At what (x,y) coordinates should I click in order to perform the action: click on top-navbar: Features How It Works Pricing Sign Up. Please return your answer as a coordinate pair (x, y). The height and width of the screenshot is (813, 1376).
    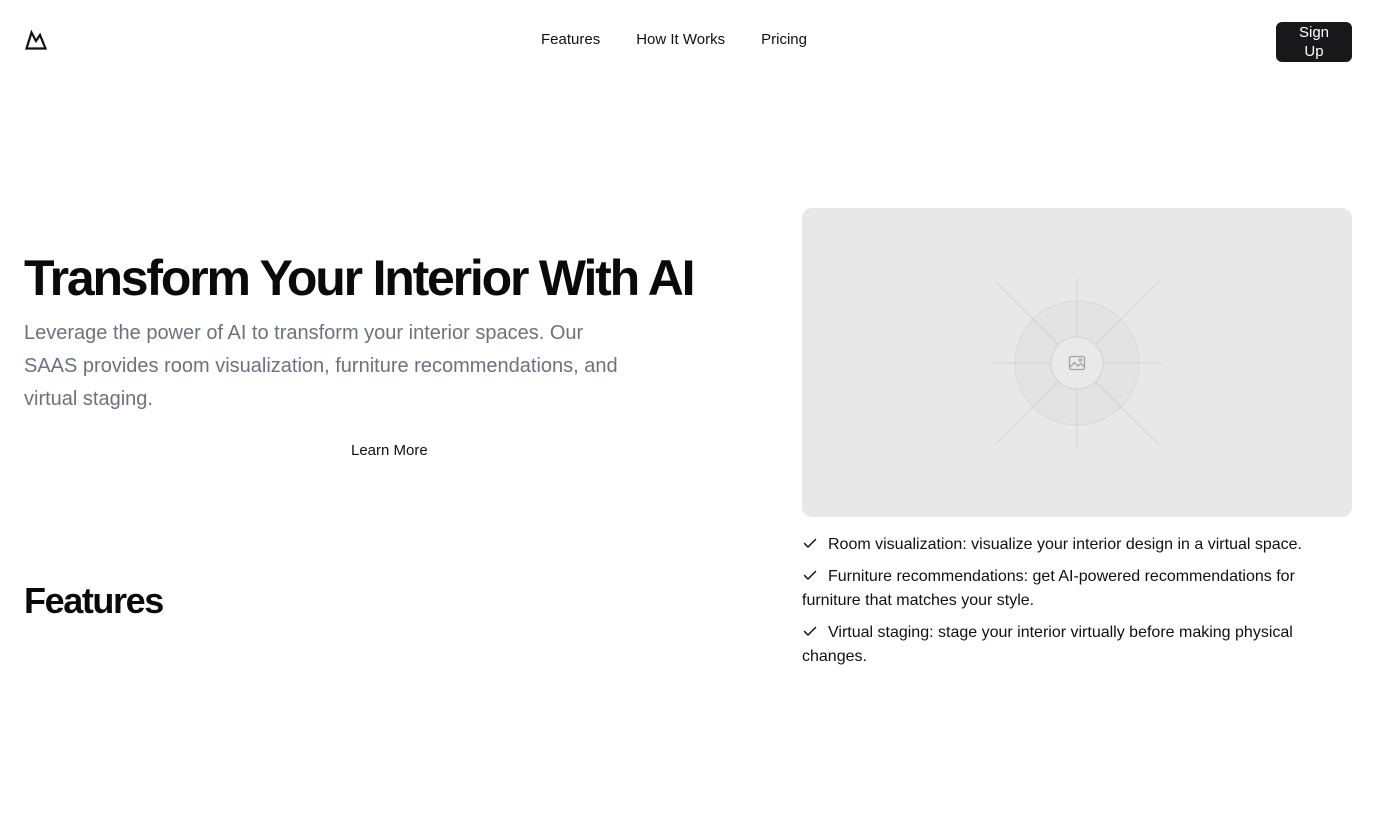
    Looking at the image, I should click on (688, 40).